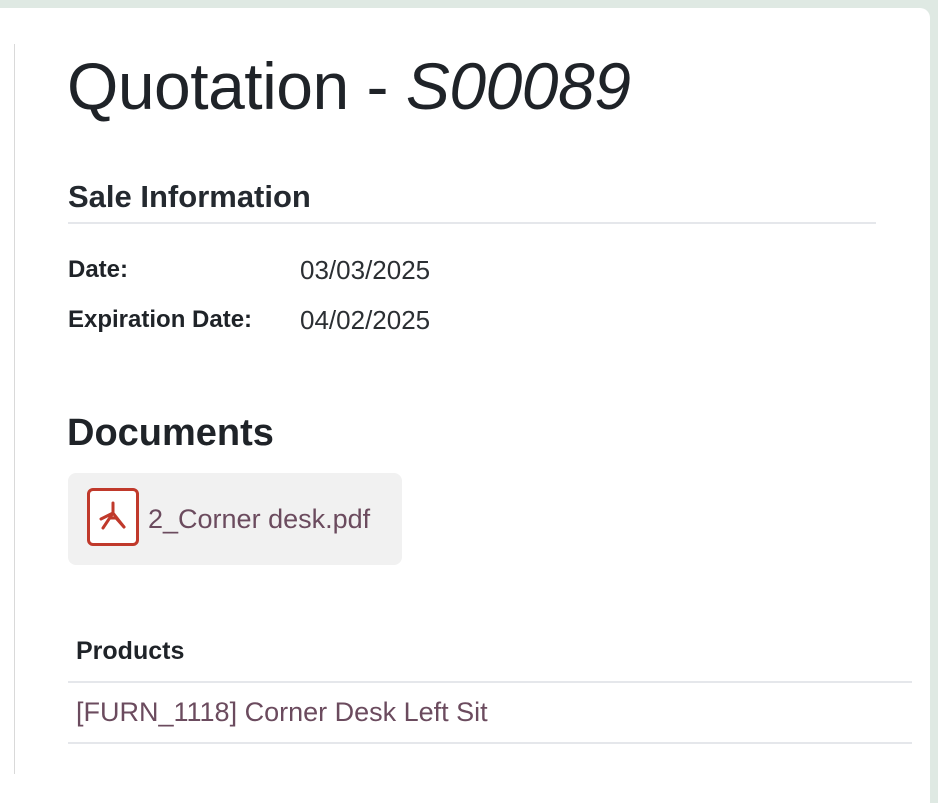 This screenshot has height=803, width=938. Describe the element at coordinates (518, 86) in the screenshot. I see `quotation-reference: S00089` at that location.